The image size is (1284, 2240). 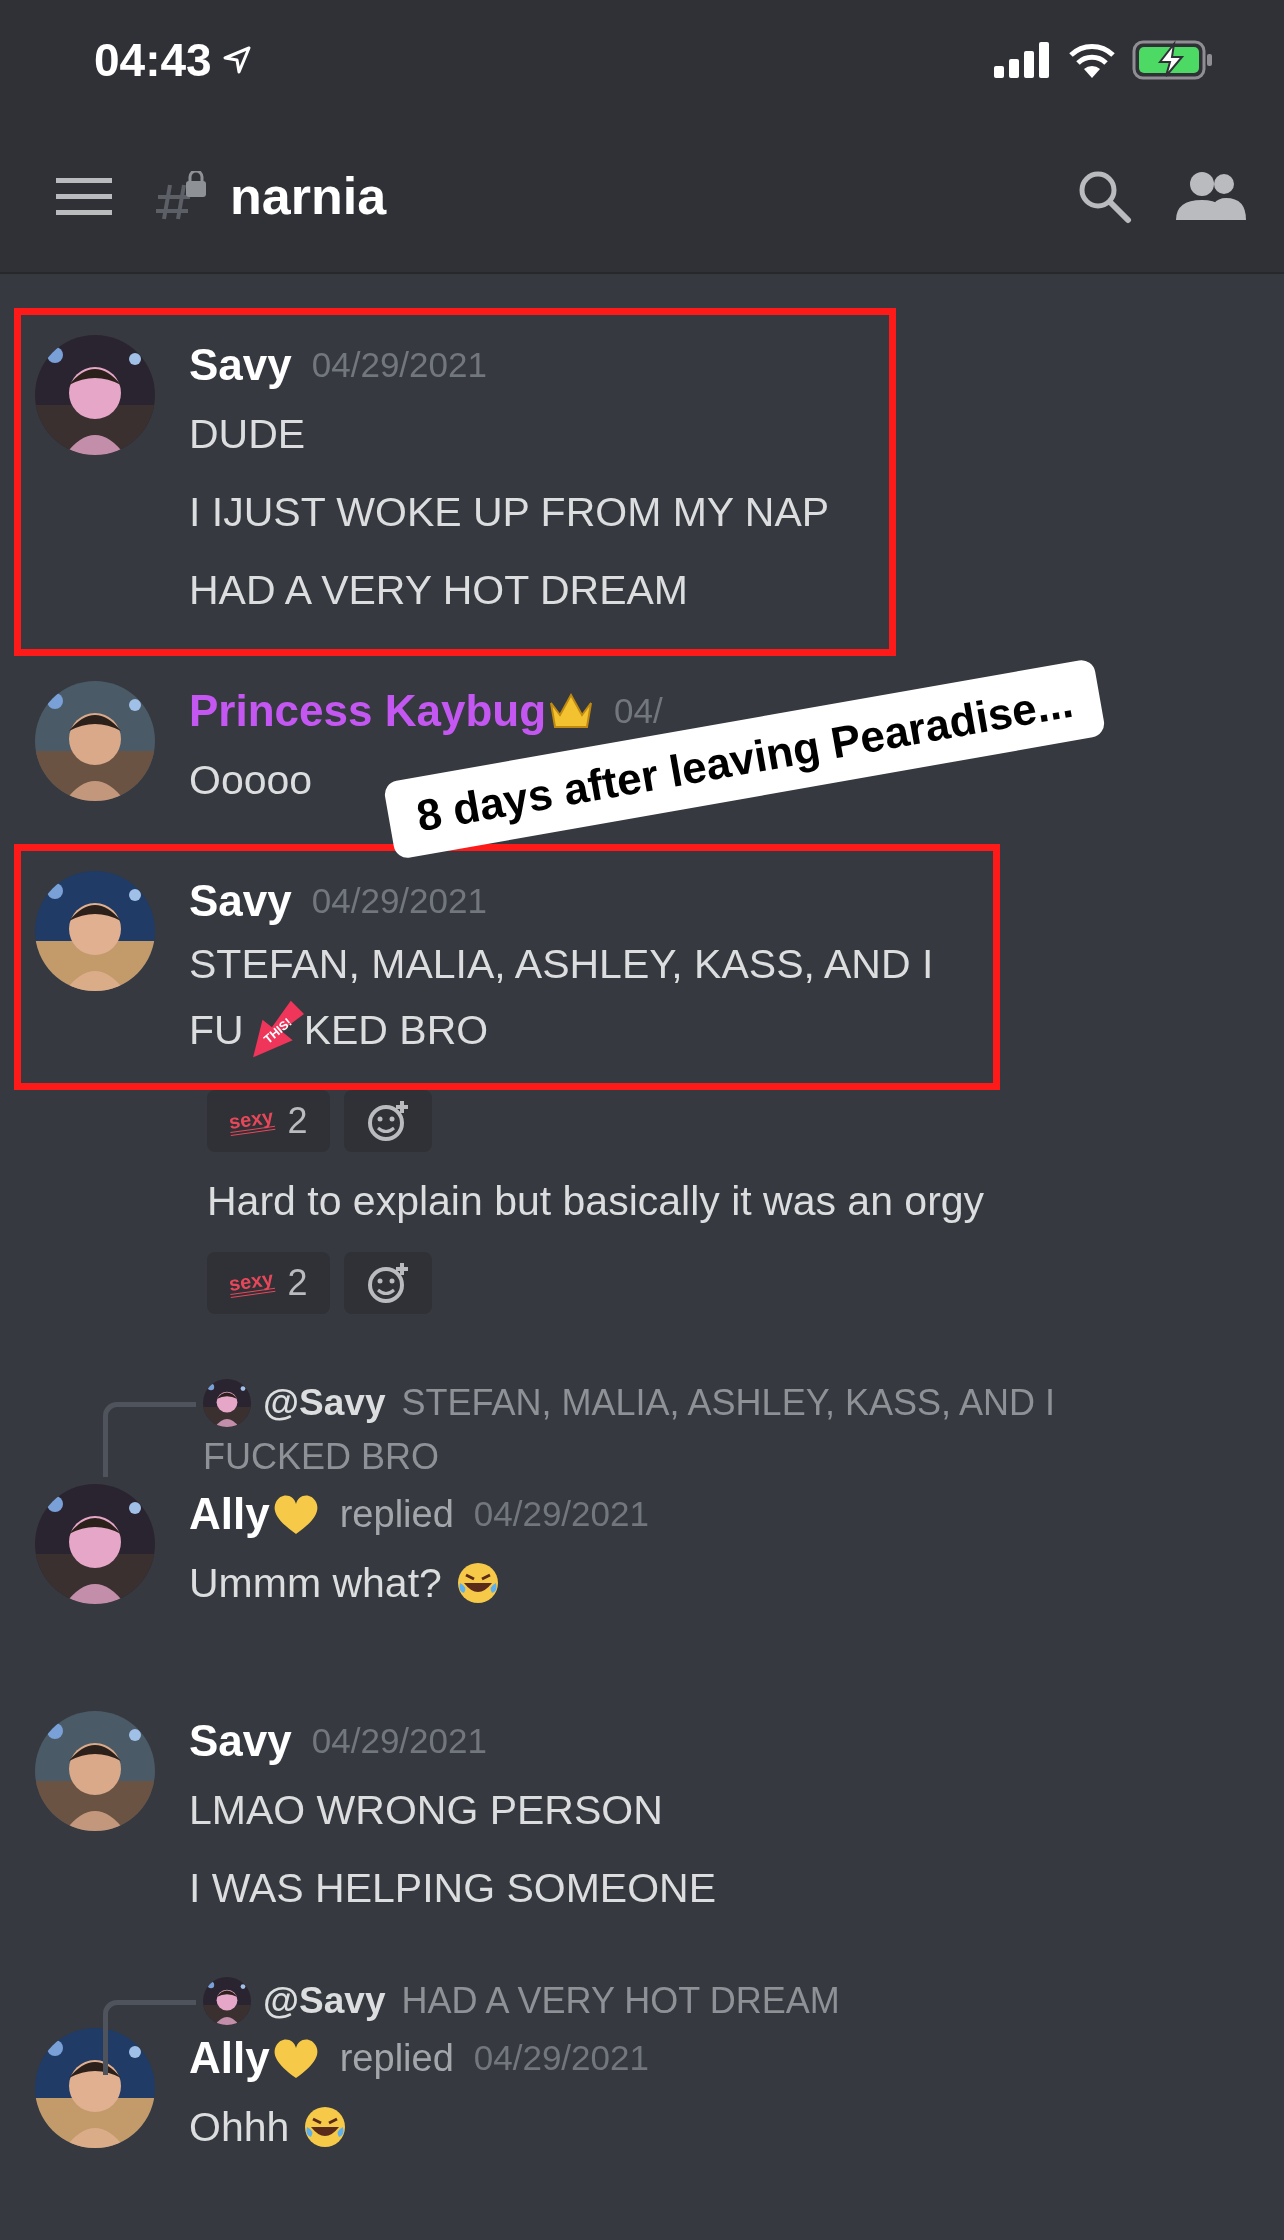 What do you see at coordinates (1092, 60) in the screenshot?
I see `wifi-icon` at bounding box center [1092, 60].